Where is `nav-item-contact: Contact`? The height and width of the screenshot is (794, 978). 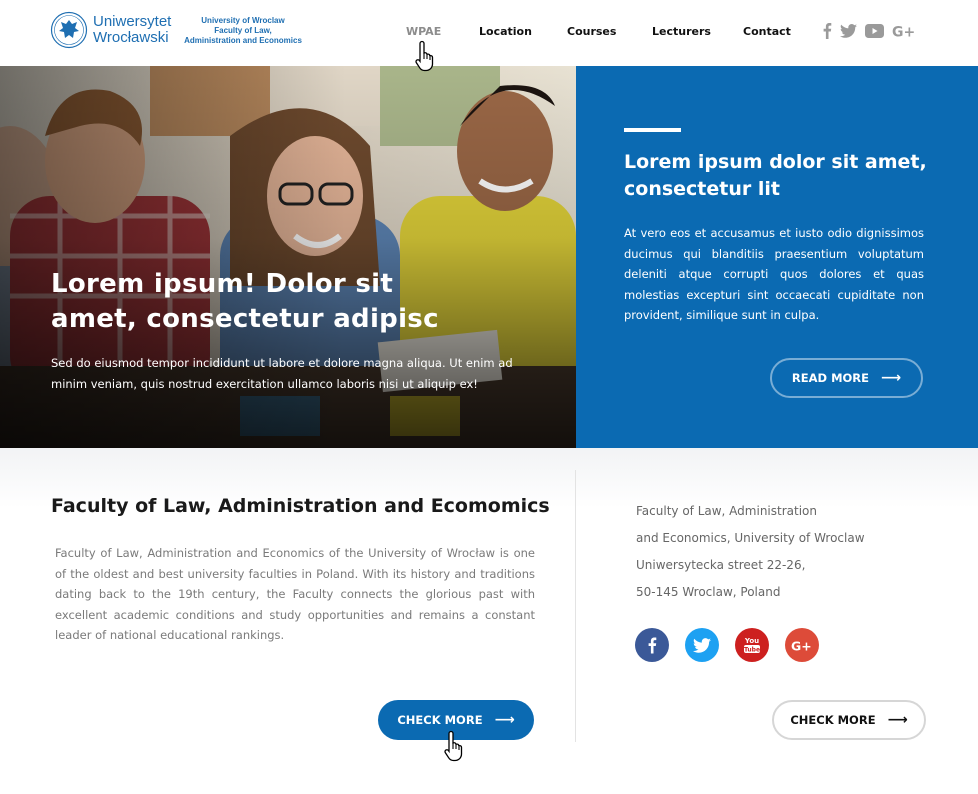
nav-item-contact: Contact is located at coordinates (767, 31).